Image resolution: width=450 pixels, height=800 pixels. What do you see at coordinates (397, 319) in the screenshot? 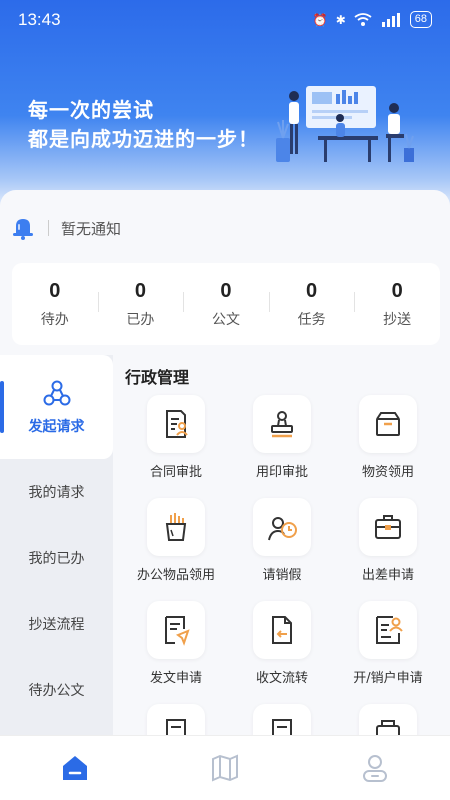
I see `stat-label: 抄送` at bounding box center [397, 319].